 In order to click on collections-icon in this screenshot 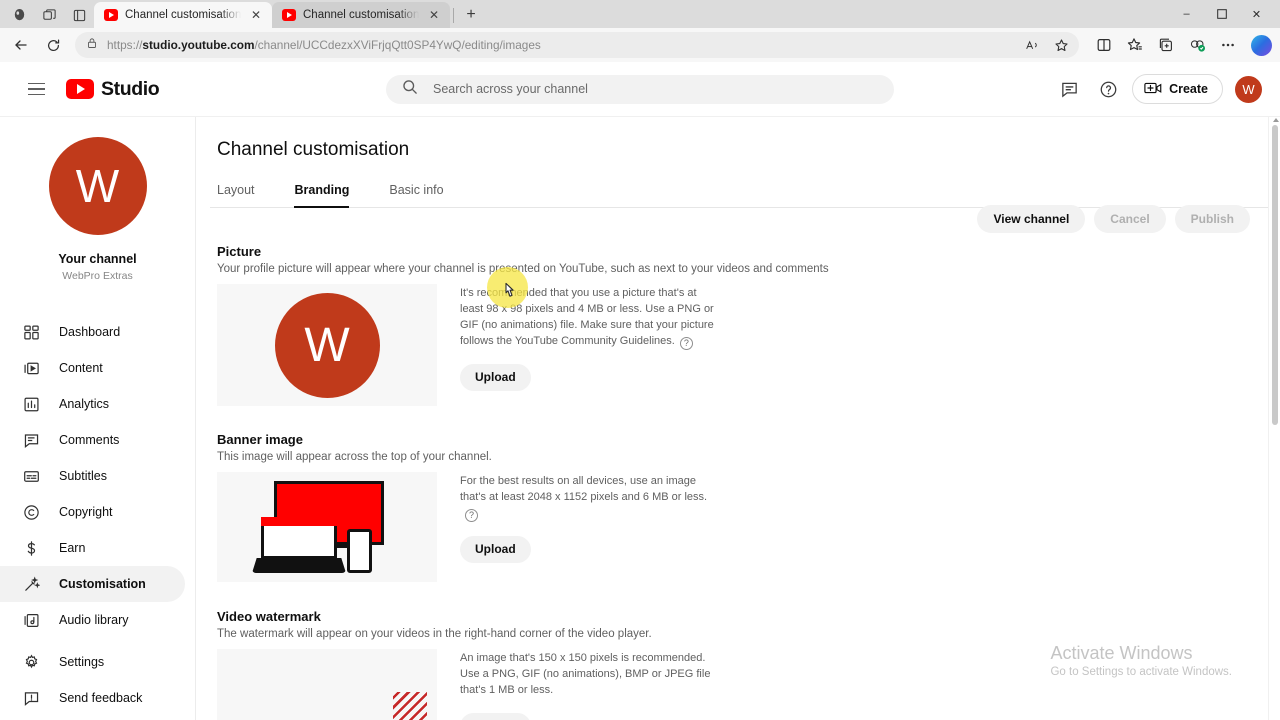, I will do `click(1135, 45)`.